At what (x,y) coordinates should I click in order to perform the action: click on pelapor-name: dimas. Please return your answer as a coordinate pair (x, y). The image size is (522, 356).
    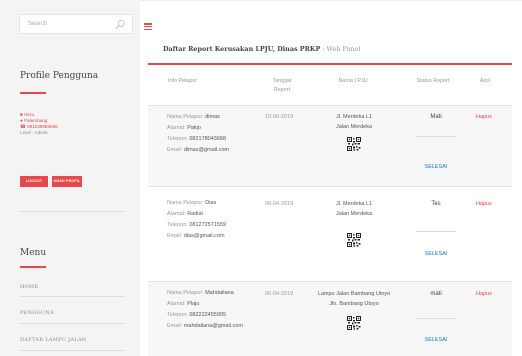
    Looking at the image, I should click on (212, 117).